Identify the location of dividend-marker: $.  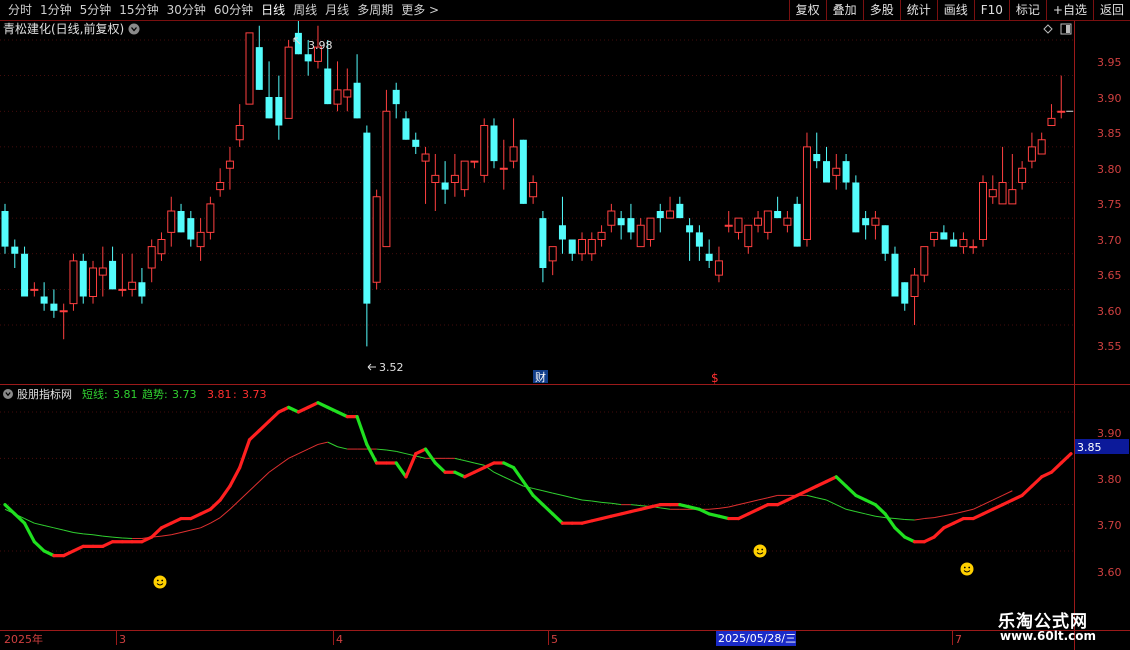
(715, 378).